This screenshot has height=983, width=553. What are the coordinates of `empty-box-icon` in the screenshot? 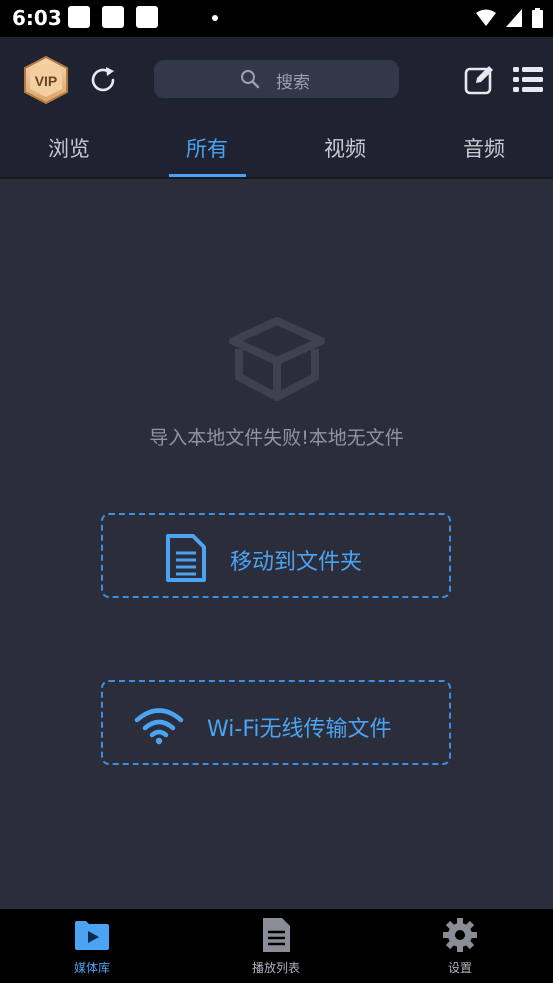 It's located at (277, 359).